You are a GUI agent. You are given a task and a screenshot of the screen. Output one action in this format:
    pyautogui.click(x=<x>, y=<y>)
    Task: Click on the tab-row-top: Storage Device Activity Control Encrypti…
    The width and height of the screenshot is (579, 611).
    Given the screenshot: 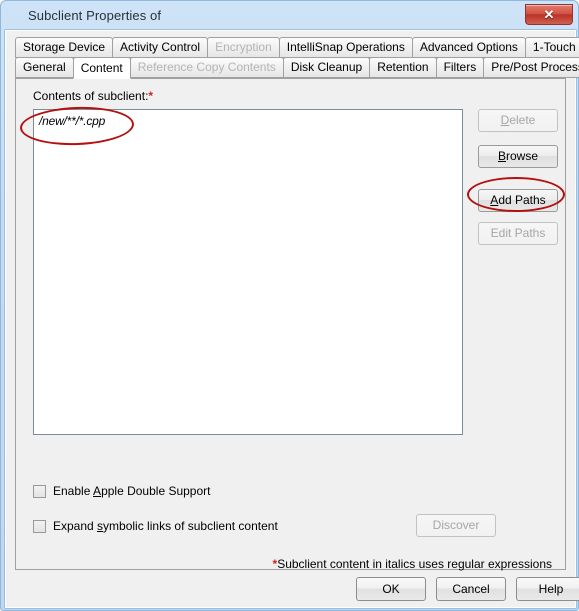 What is the action you would take?
    pyautogui.click(x=297, y=47)
    